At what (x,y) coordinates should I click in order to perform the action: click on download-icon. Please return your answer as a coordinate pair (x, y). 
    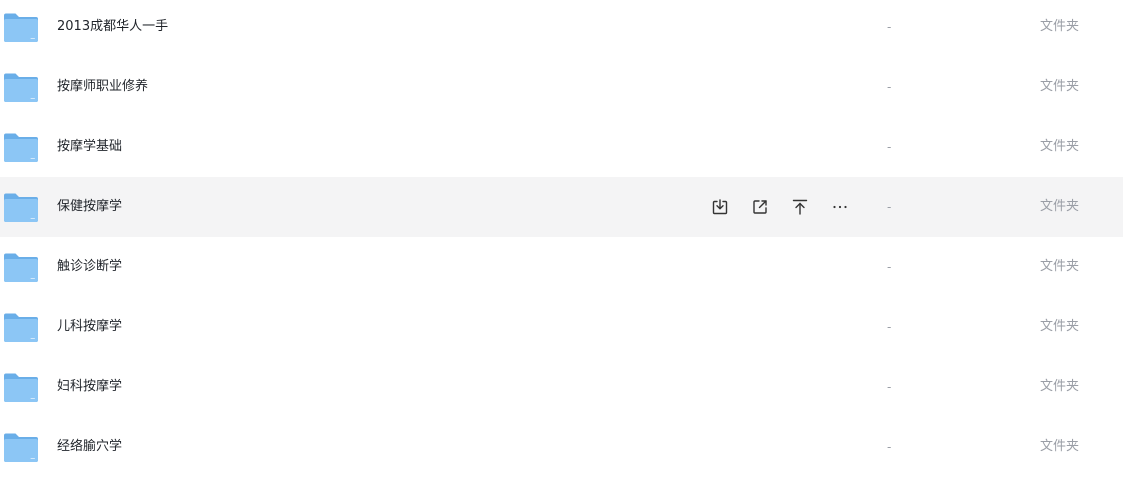
    Looking at the image, I should click on (720, 207).